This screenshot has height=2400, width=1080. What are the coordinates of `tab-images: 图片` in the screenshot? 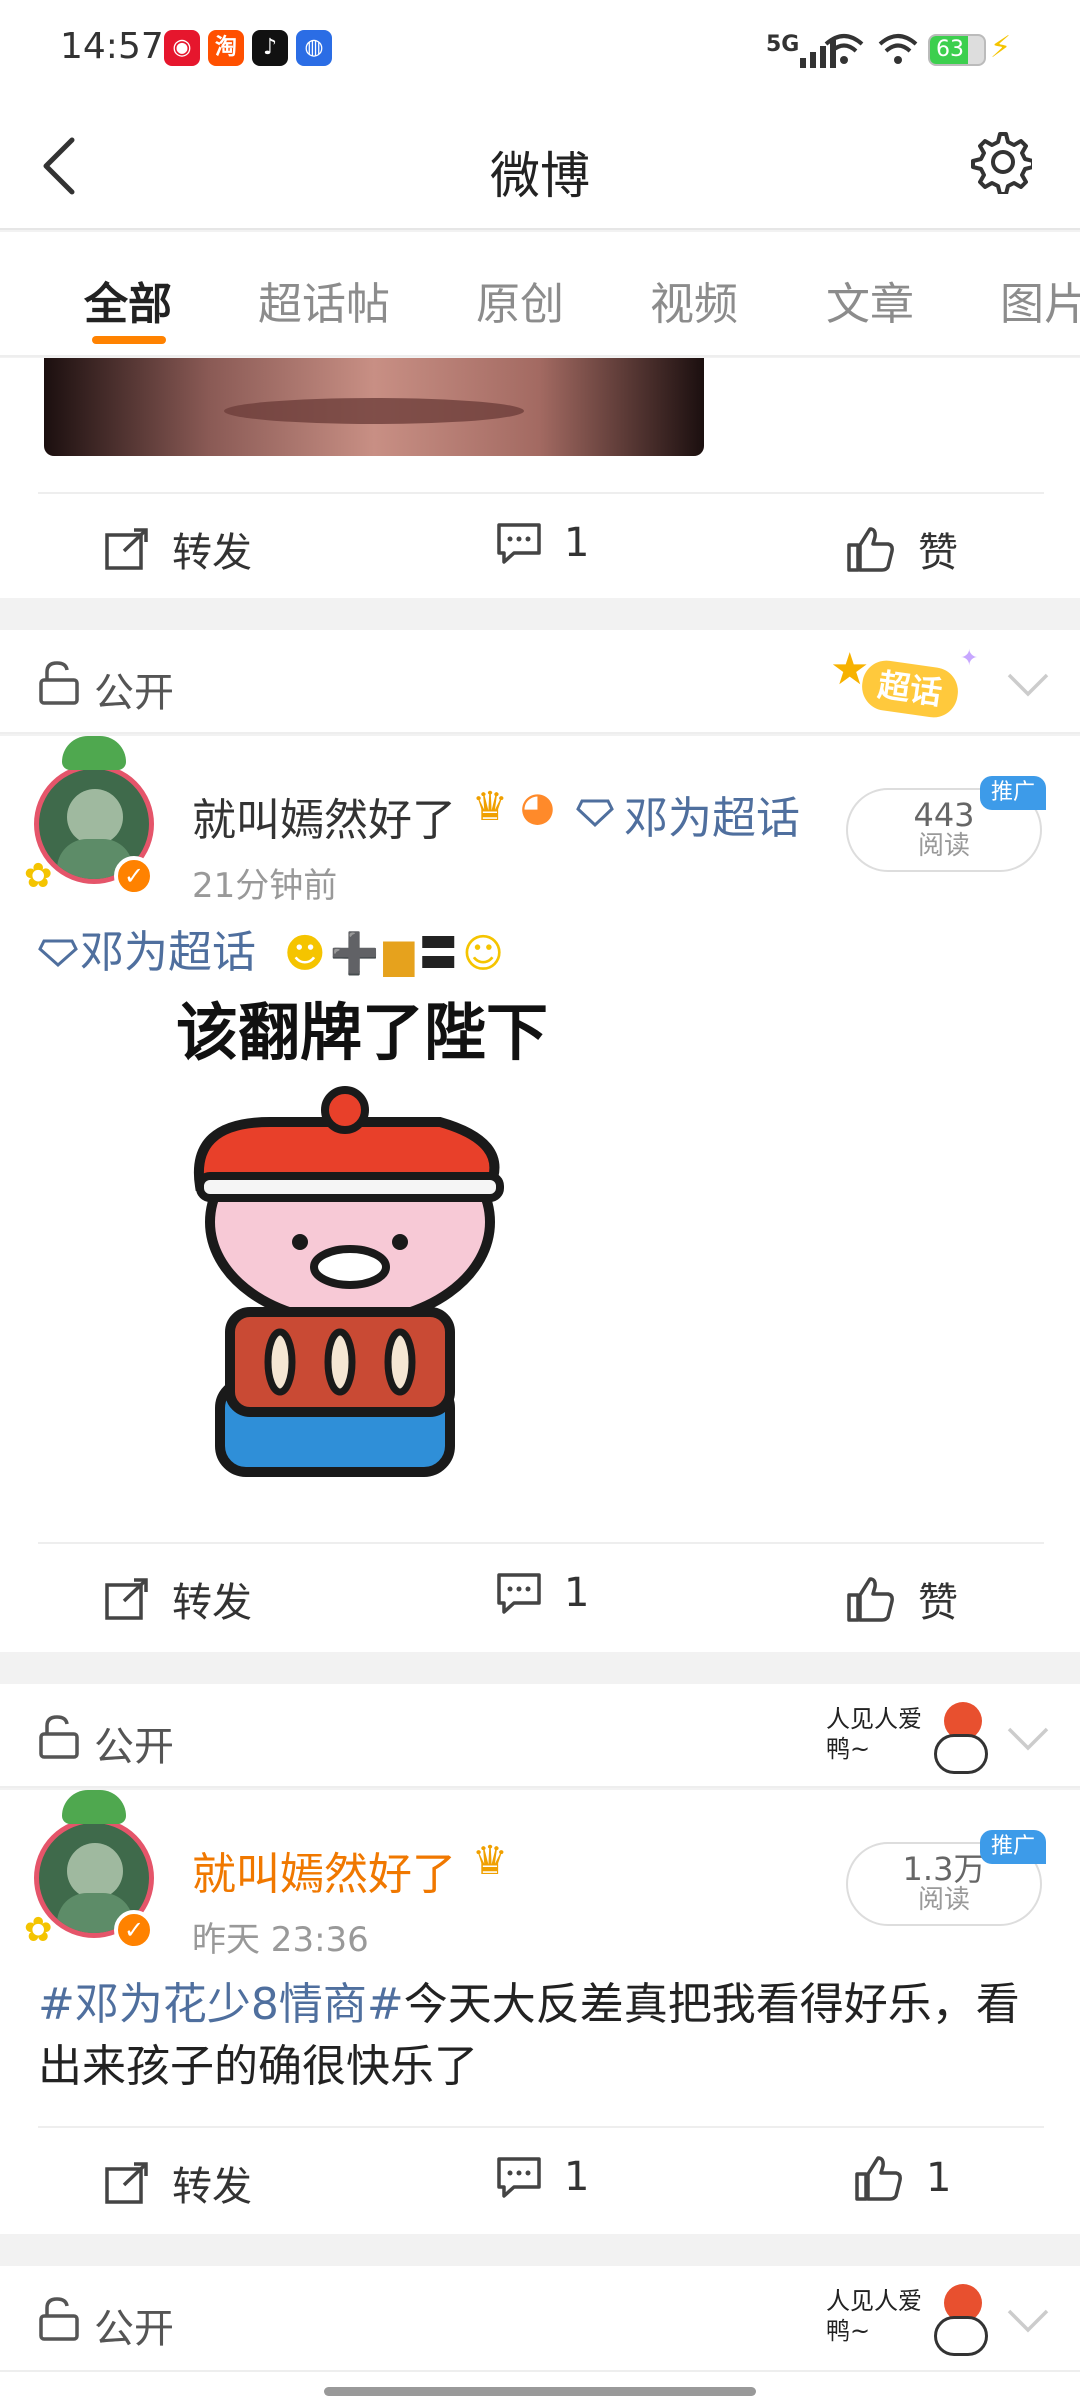 It's located at (1040, 300).